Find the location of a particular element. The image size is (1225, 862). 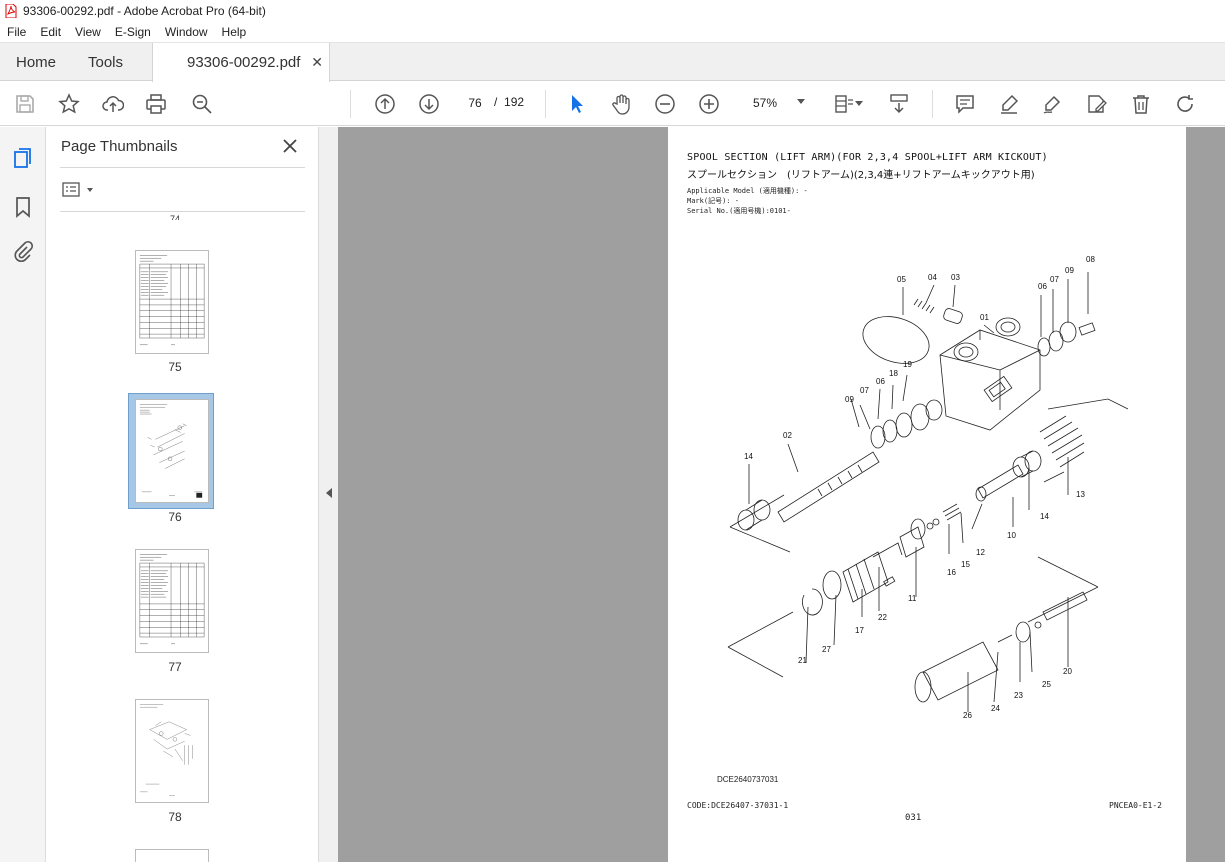

thumbnail-label: 78 is located at coordinates (175, 817).